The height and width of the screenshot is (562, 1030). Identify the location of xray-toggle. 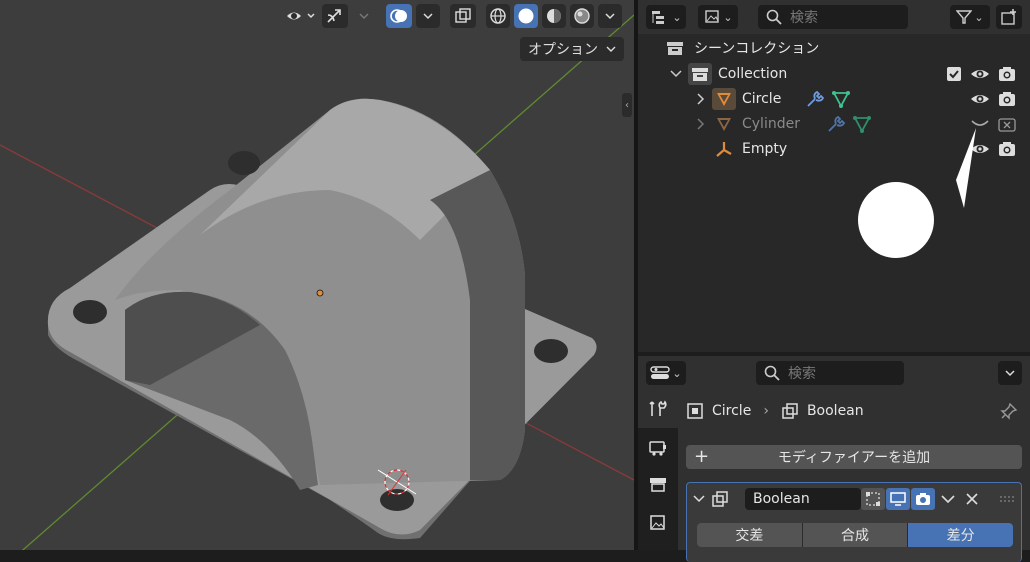
(463, 16).